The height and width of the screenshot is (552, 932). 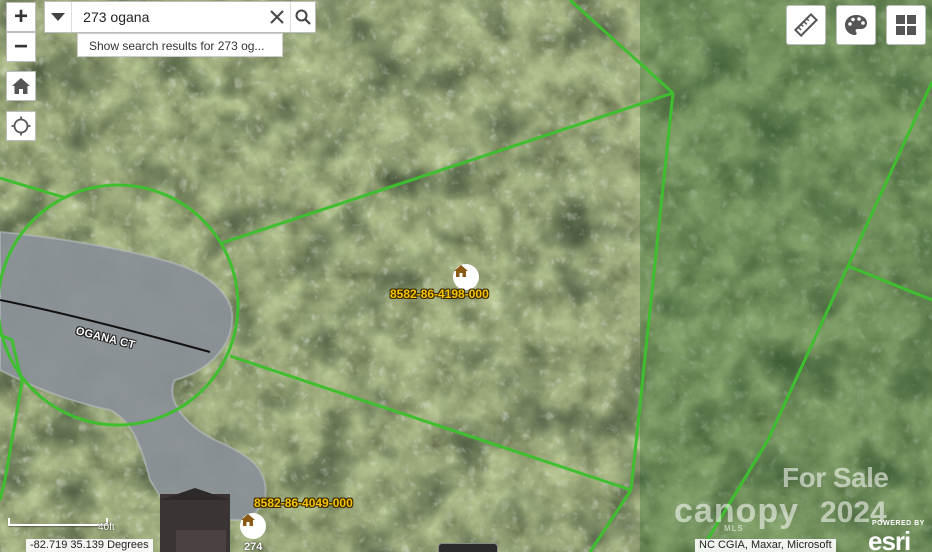 I want to click on zoom-controls: + −, so click(x=21, y=32).